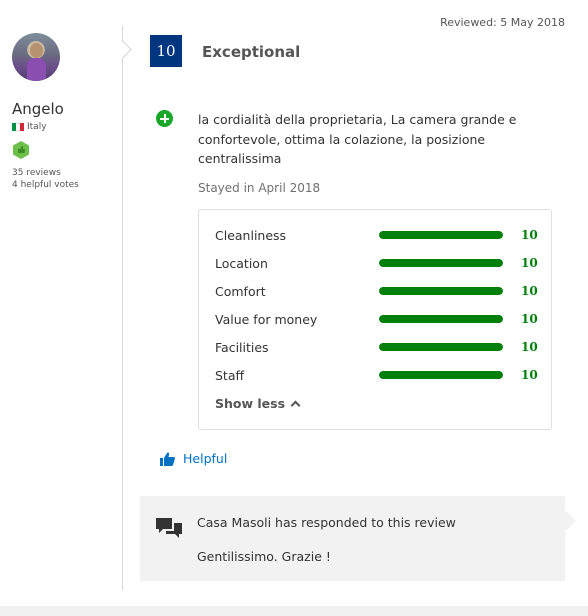  What do you see at coordinates (502, 22) in the screenshot?
I see `reviewed-date: Reviewed: 5 May 2018` at bounding box center [502, 22].